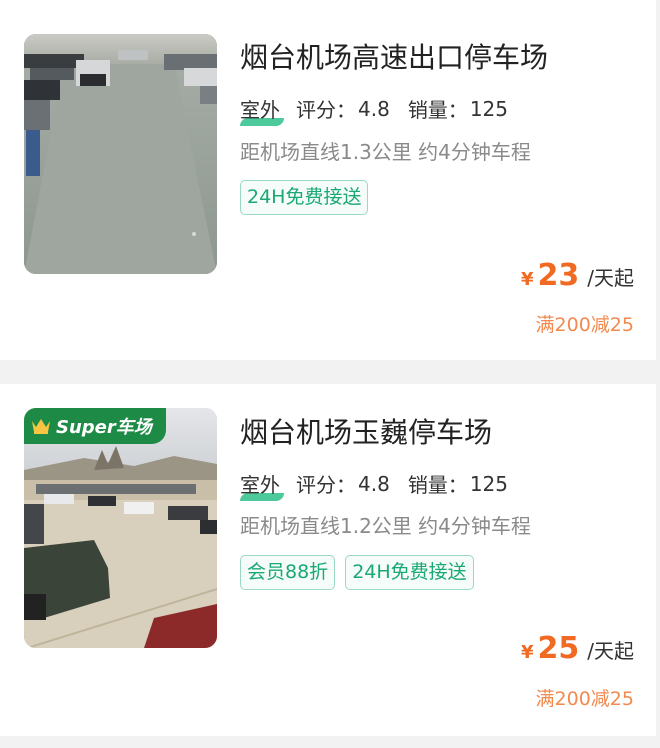 The image size is (660, 748). I want to click on price: ¥ 25 /天起, so click(577, 648).